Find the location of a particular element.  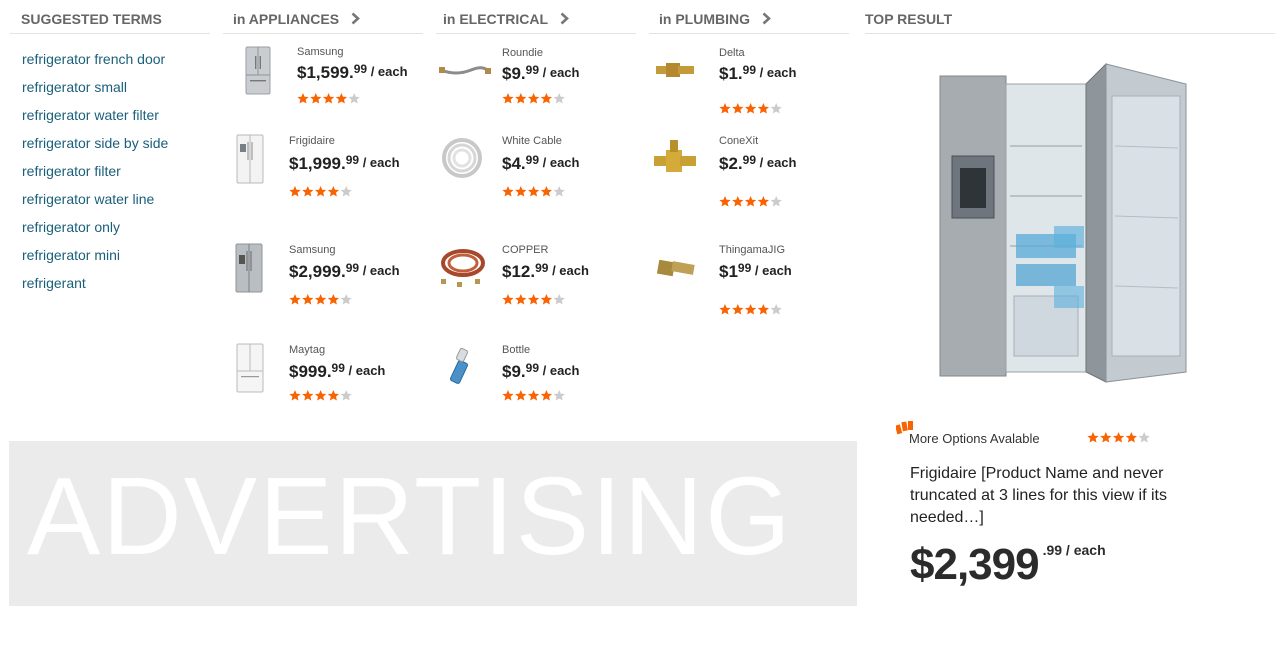

product-card: ThingamaJIG $199 / each is located at coordinates (752, 281).